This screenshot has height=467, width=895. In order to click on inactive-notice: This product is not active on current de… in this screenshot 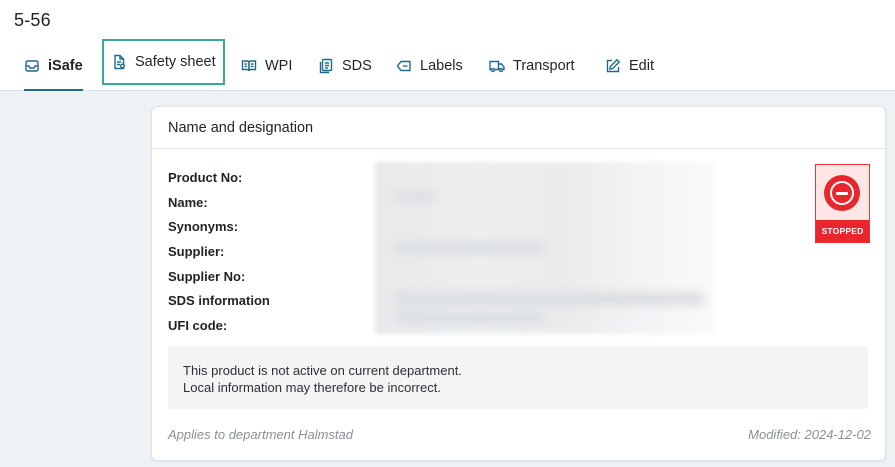, I will do `click(518, 377)`.